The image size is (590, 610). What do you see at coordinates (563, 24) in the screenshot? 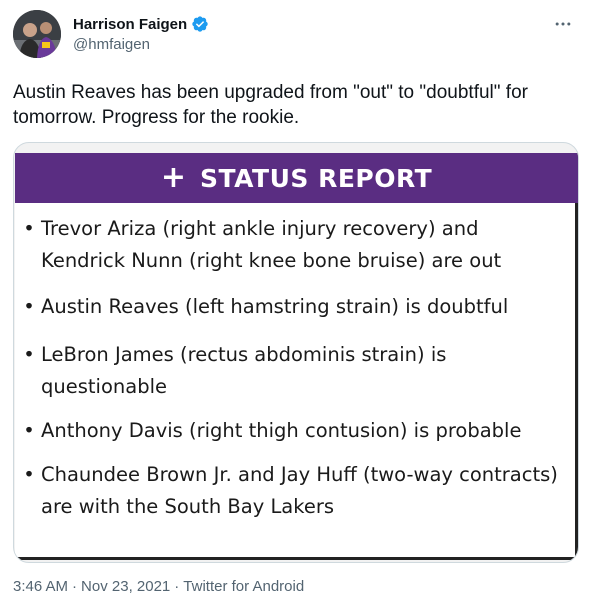
I see `more-horizontal-icon` at bounding box center [563, 24].